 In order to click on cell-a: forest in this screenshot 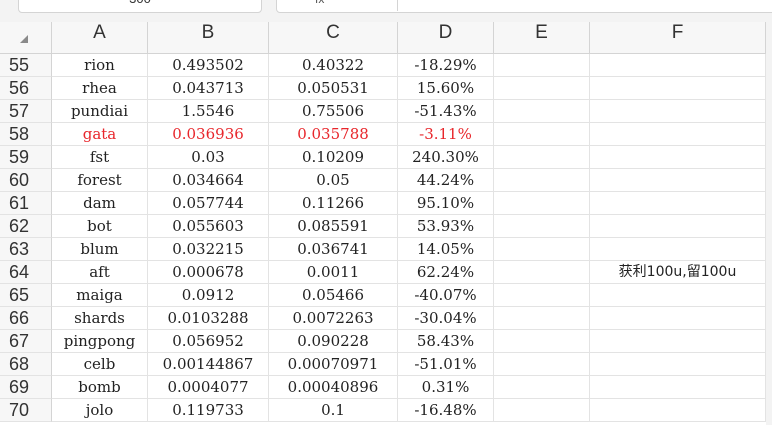, I will do `click(100, 180)`.